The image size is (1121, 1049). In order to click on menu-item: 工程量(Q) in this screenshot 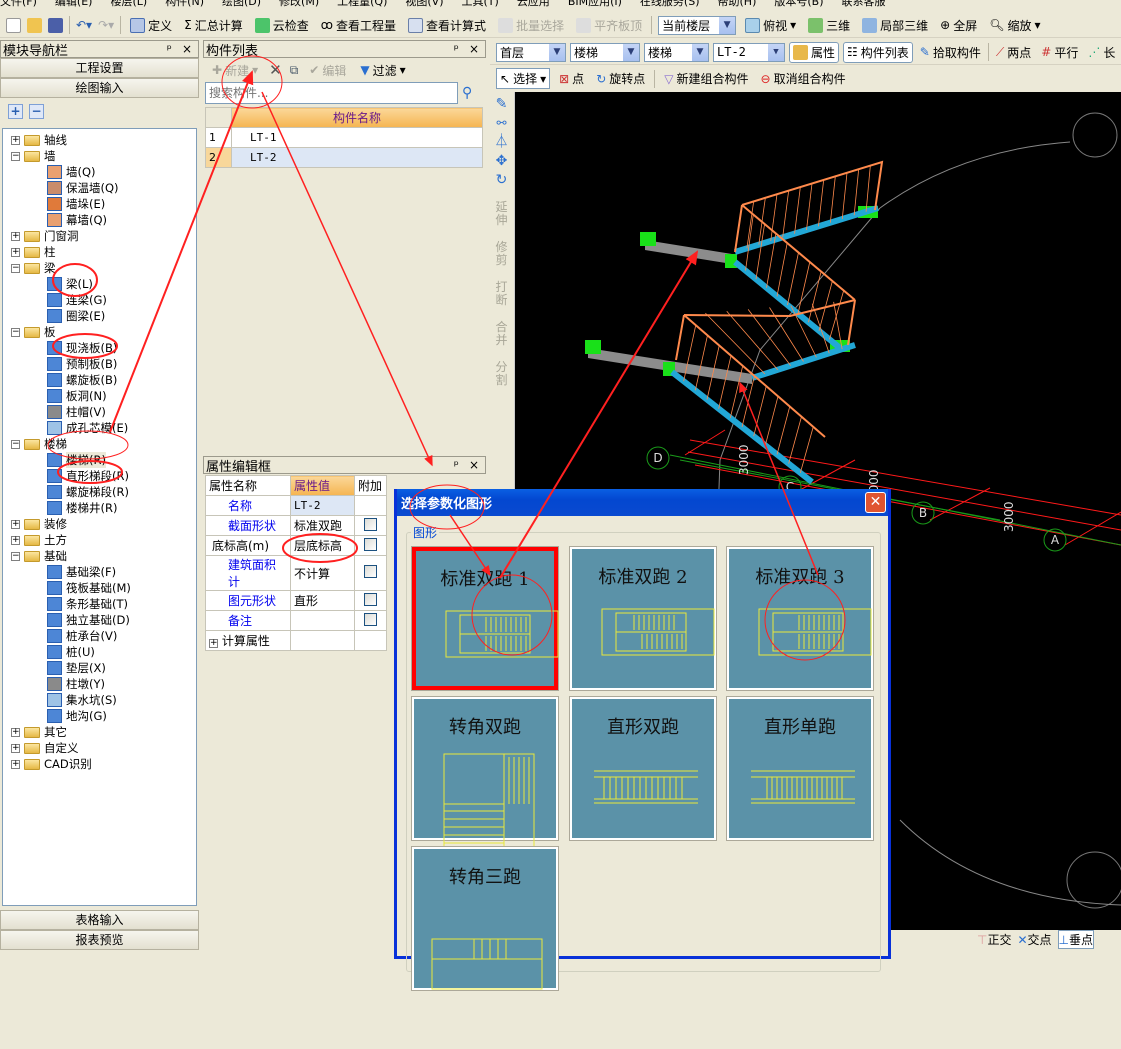, I will do `click(362, 4)`.